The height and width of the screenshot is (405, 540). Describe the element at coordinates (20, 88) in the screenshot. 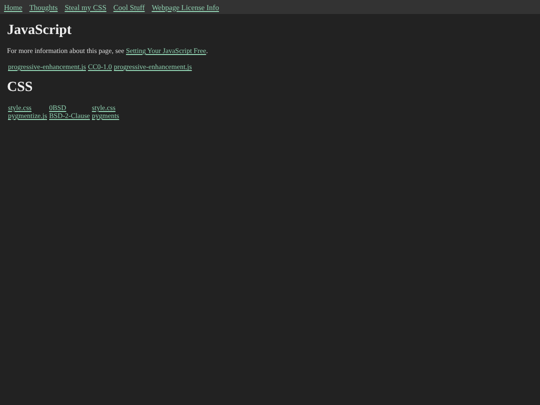

I see `section-heading: CSS` at that location.